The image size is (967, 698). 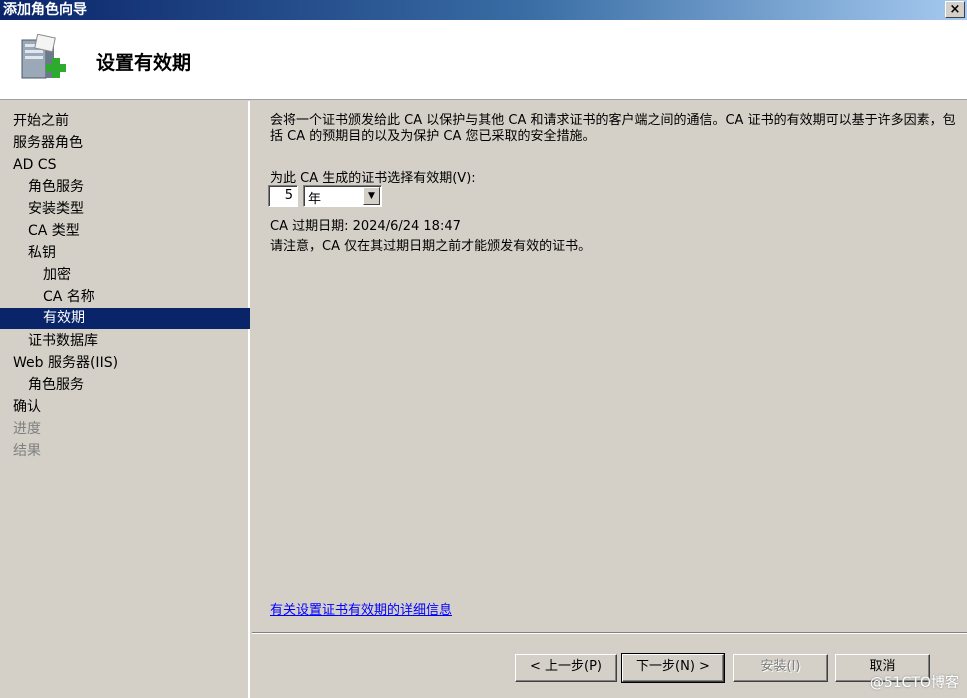 What do you see at coordinates (125, 187) in the screenshot?
I see `sidebar-item-role-services: 角色服务` at bounding box center [125, 187].